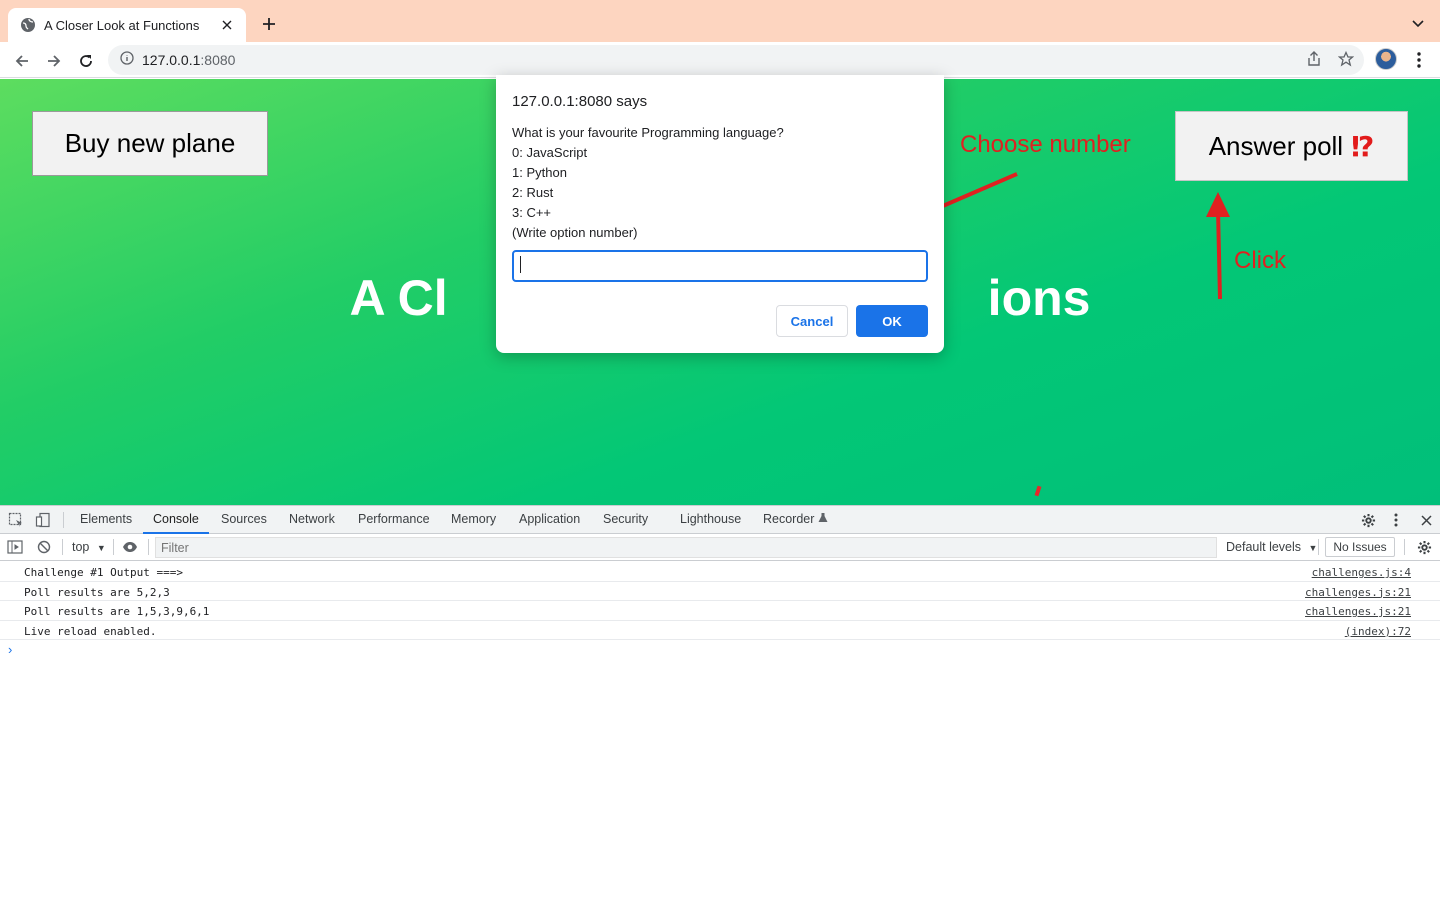  What do you see at coordinates (580, 101) in the screenshot?
I see `dialog-origin: 127.0.0.1:8080 says` at bounding box center [580, 101].